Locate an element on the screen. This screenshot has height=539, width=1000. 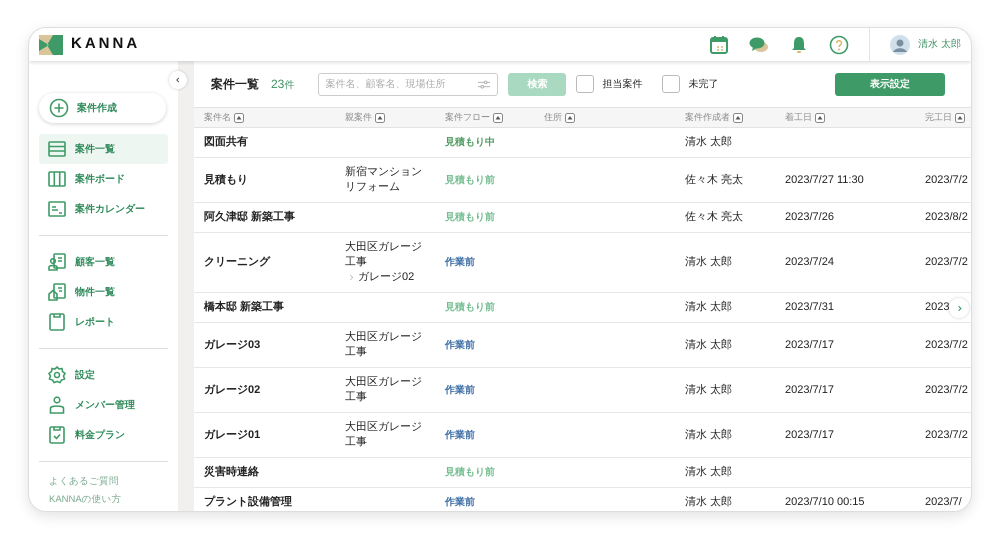
column-header: 案件名 is located at coordinates (217, 117).